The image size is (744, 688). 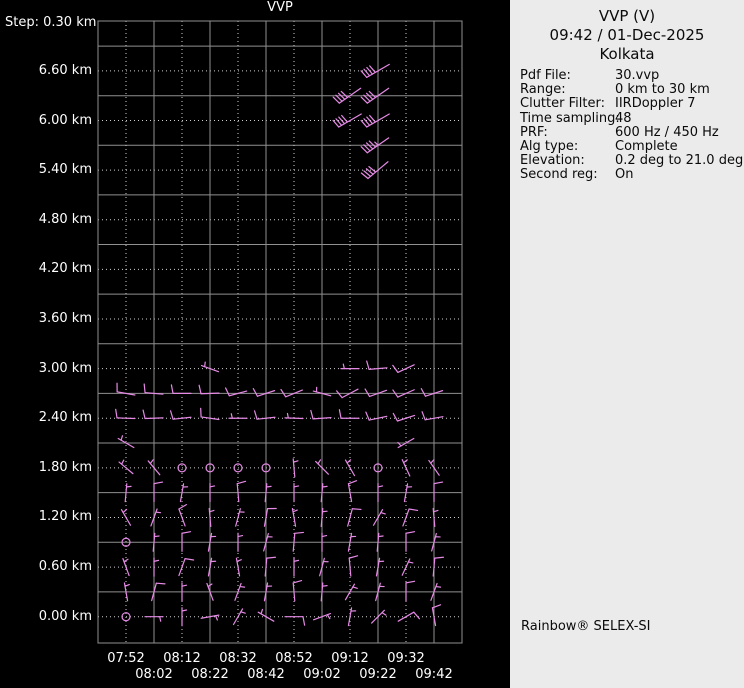 I want to click on field-label: Clutter Filter:, so click(x=562, y=104).